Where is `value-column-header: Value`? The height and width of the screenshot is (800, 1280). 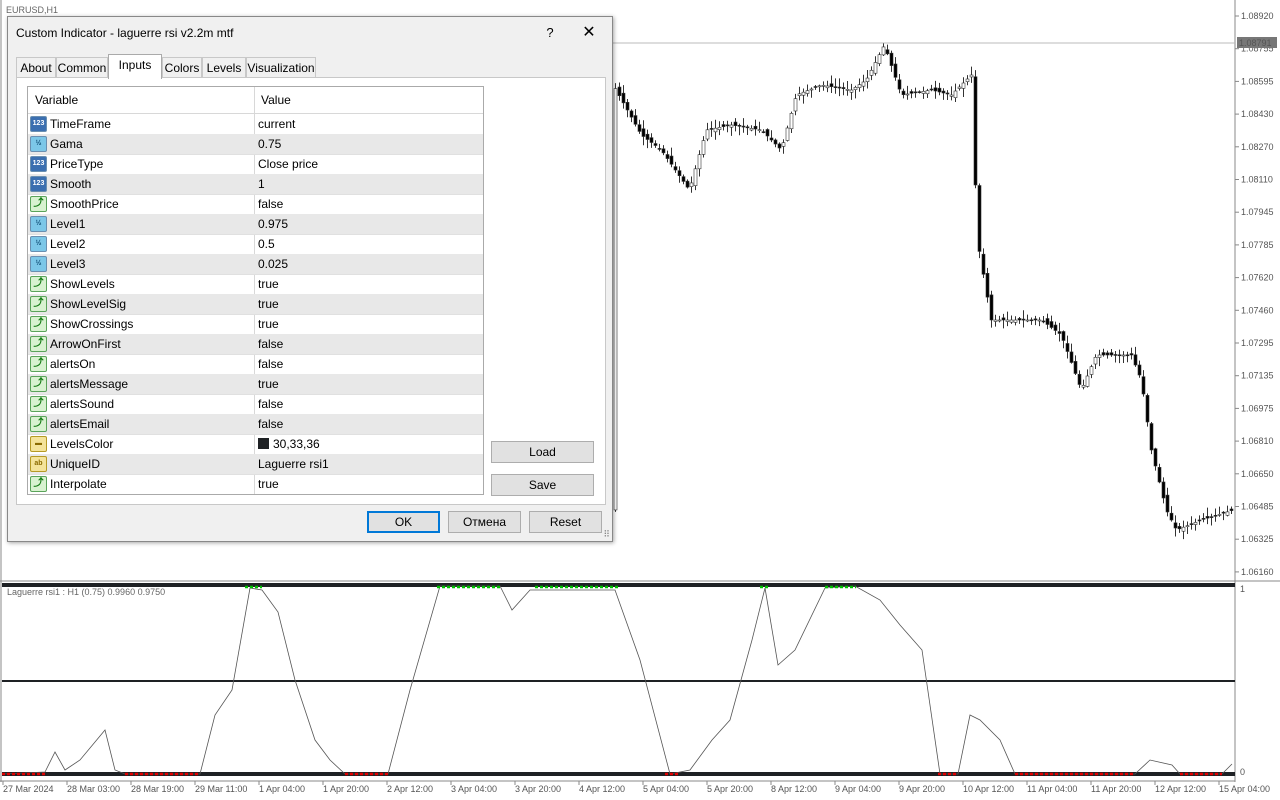
value-column-header: Value is located at coordinates (276, 100).